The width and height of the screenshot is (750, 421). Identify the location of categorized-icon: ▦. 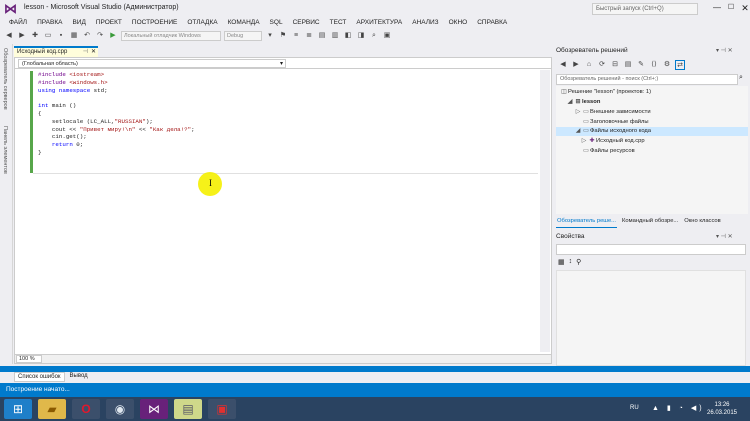
(561, 263).